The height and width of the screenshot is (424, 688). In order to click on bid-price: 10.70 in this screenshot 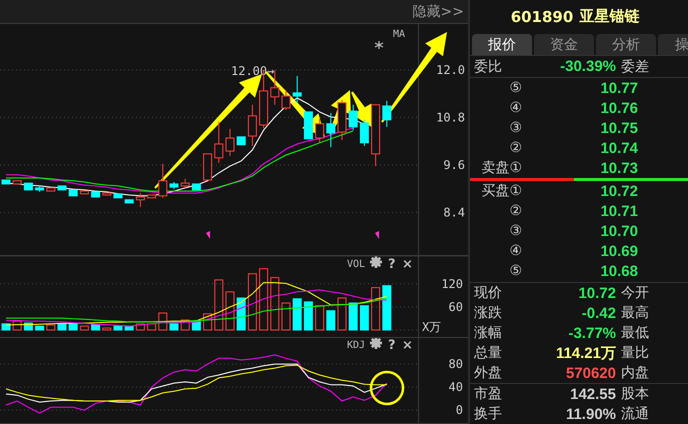, I will do `click(618, 231)`.